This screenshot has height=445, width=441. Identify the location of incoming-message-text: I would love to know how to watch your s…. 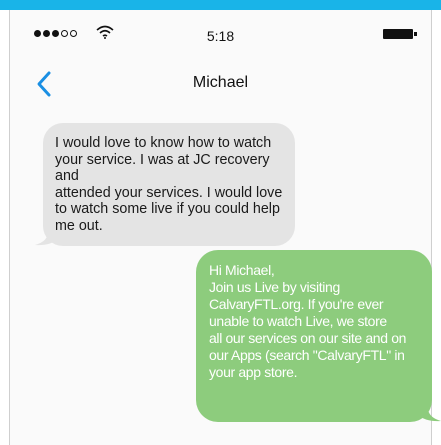
(169, 184).